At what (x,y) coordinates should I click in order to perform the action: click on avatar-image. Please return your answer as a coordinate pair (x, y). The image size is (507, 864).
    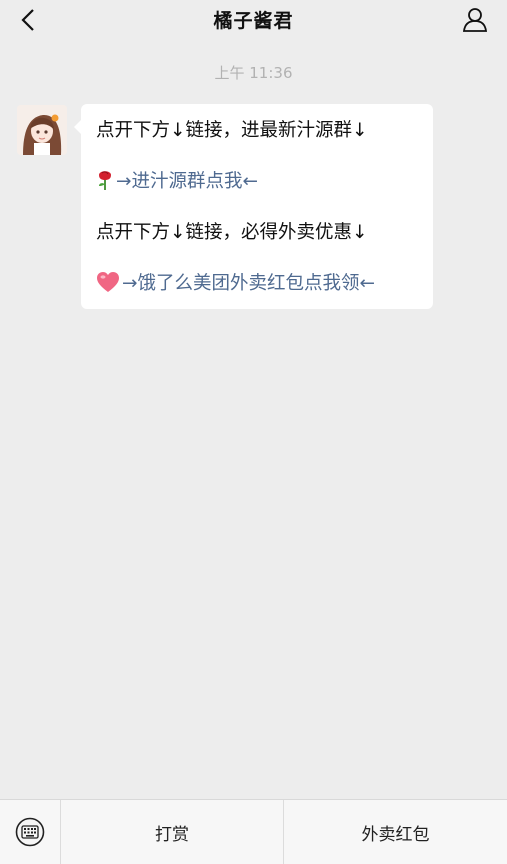
    Looking at the image, I should click on (42, 130).